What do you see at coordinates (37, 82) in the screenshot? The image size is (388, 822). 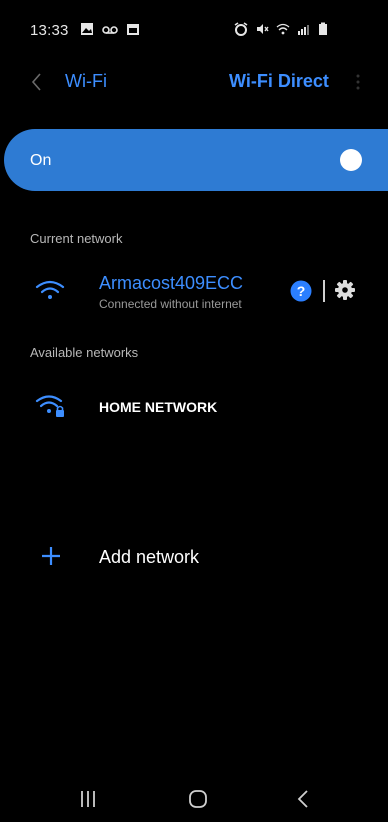 I see `back-icon` at bounding box center [37, 82].